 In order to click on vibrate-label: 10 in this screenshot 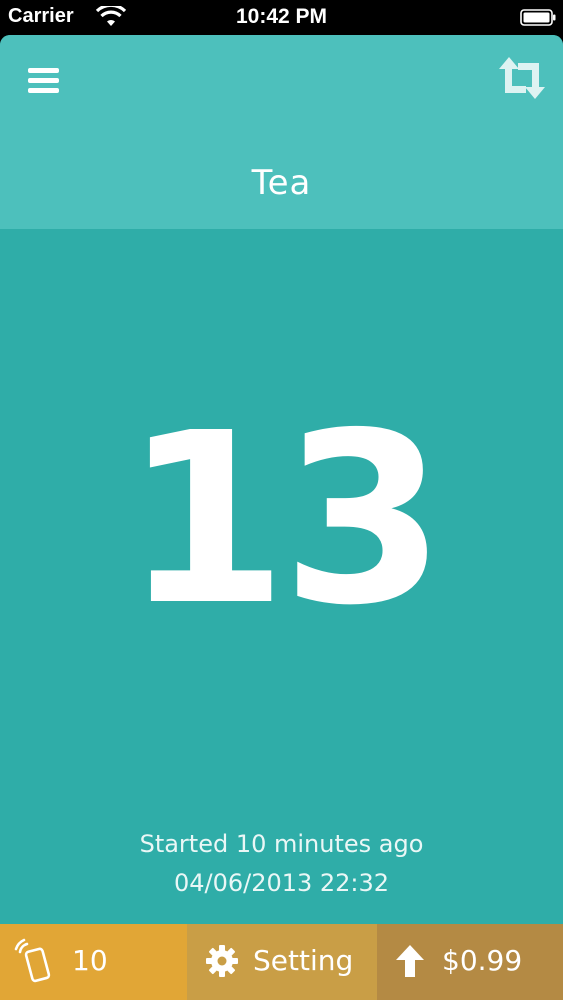, I will do `click(90, 960)`.